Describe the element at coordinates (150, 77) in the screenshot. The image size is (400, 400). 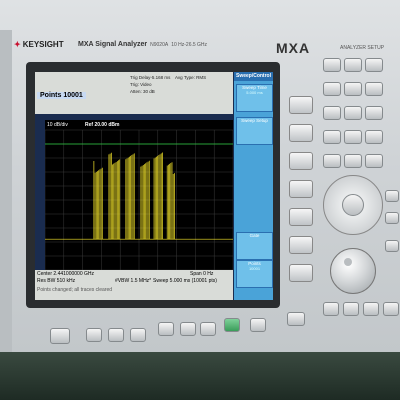
I see `trig-delay-text: Trig Delay-5.168 ms` at that location.